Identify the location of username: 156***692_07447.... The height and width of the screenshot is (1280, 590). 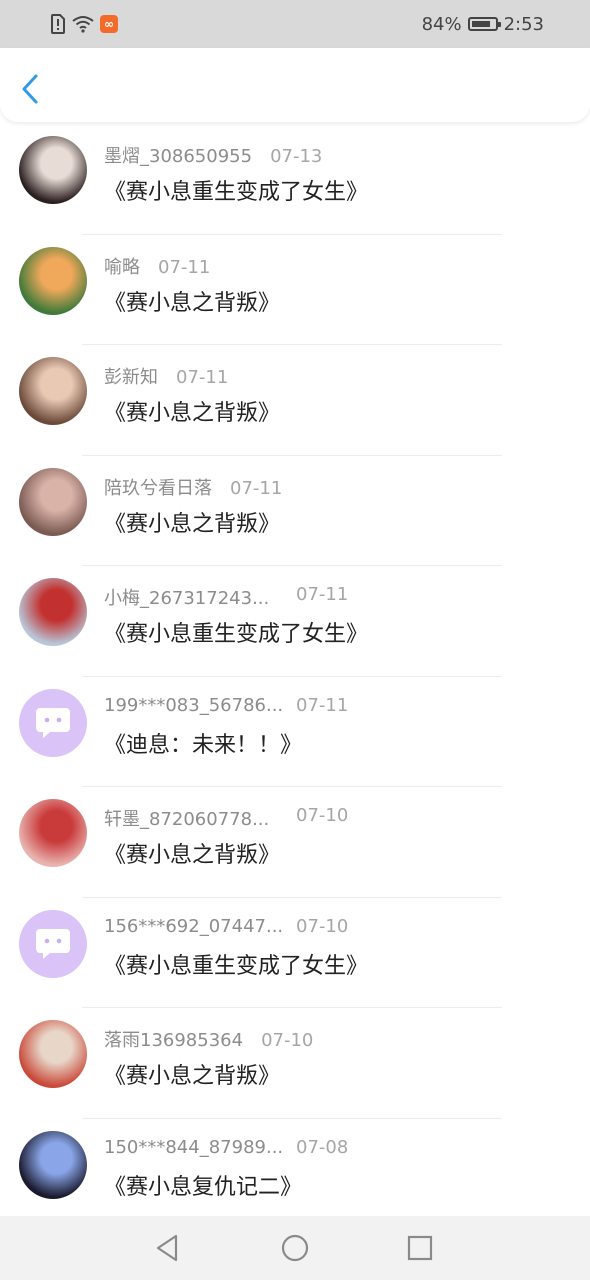
(193, 926).